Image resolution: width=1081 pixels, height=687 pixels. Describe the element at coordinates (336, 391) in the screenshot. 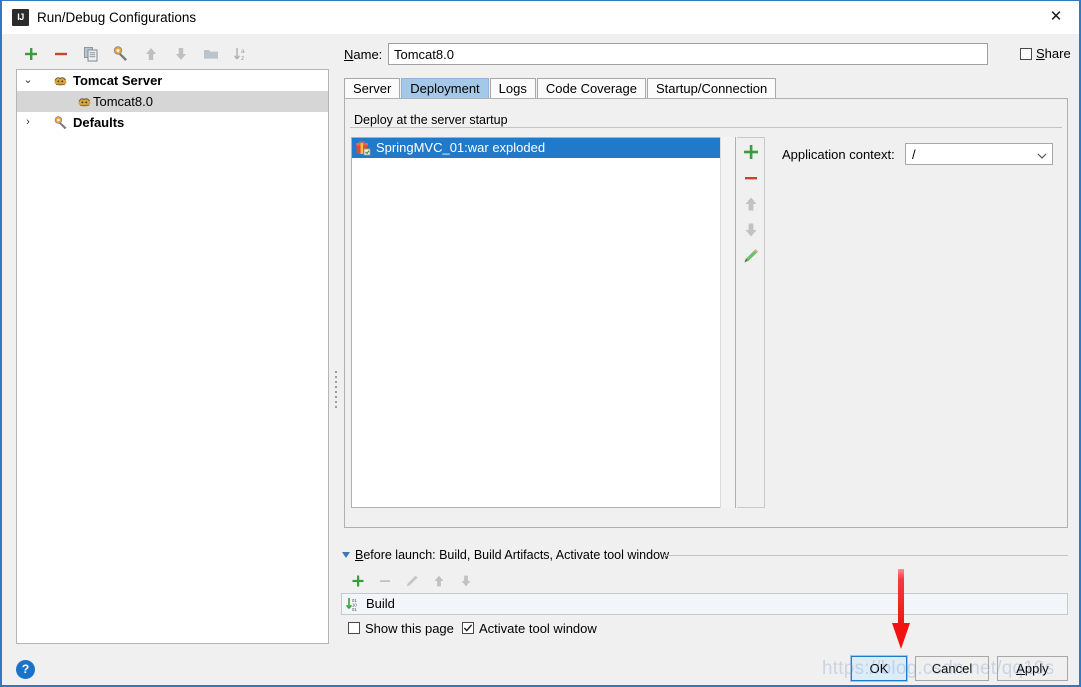

I see `splitter-handle` at that location.